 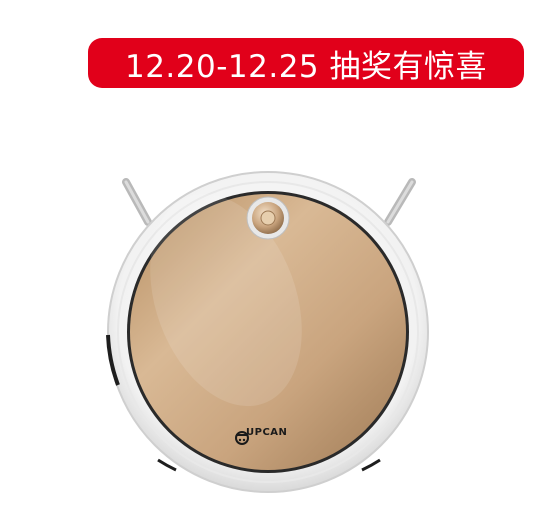 I want to click on promo-banner: 12.20-12.25 抽奖有惊喜, so click(x=306, y=63).